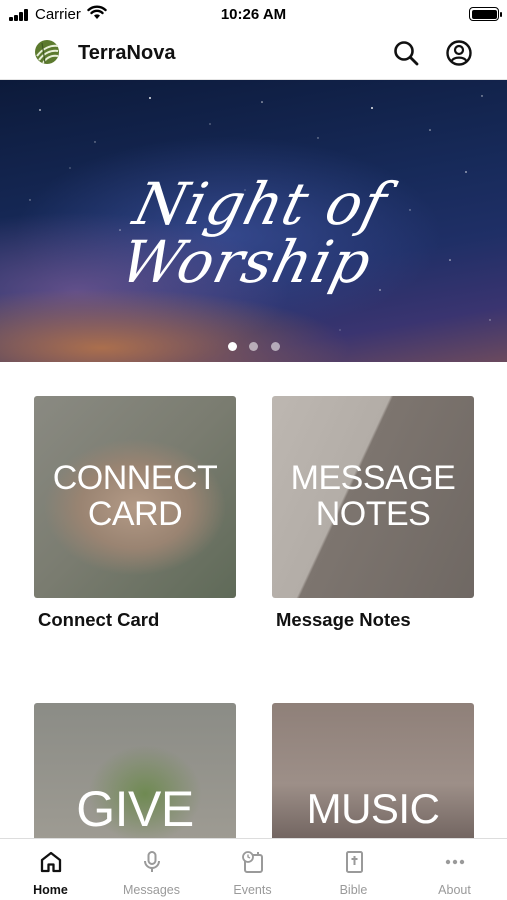 This screenshot has height=900, width=507. I want to click on nav-label: Events, so click(252, 890).